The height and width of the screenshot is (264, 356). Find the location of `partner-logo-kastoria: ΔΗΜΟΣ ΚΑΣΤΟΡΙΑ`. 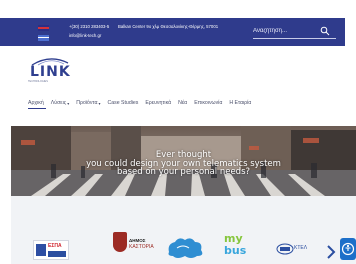

partner-logo-kastoria: ΔΗΜΟΣ ΚΑΣΤΟΡΙΑ is located at coordinates (134, 247).